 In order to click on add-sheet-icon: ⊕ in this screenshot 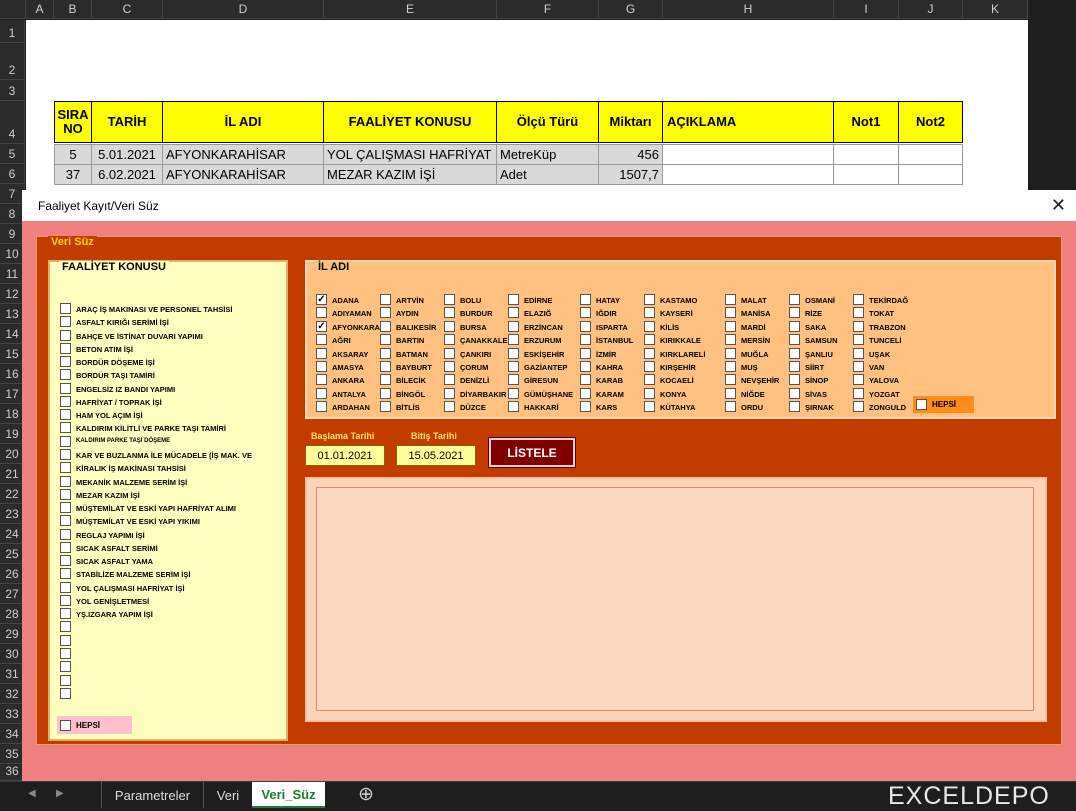, I will do `click(366, 794)`.